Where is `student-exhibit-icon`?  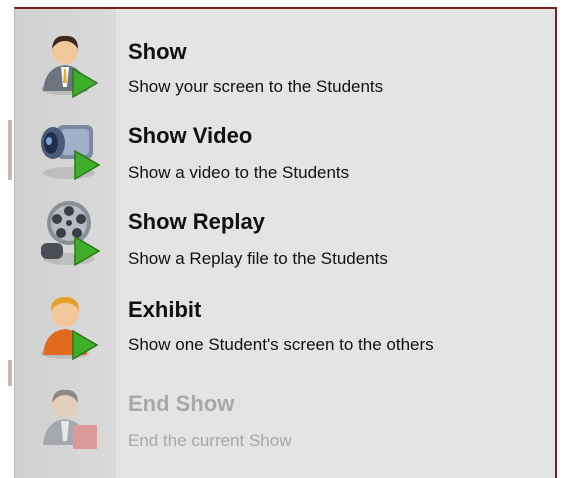
student-exhibit-icon is located at coordinates (70, 329).